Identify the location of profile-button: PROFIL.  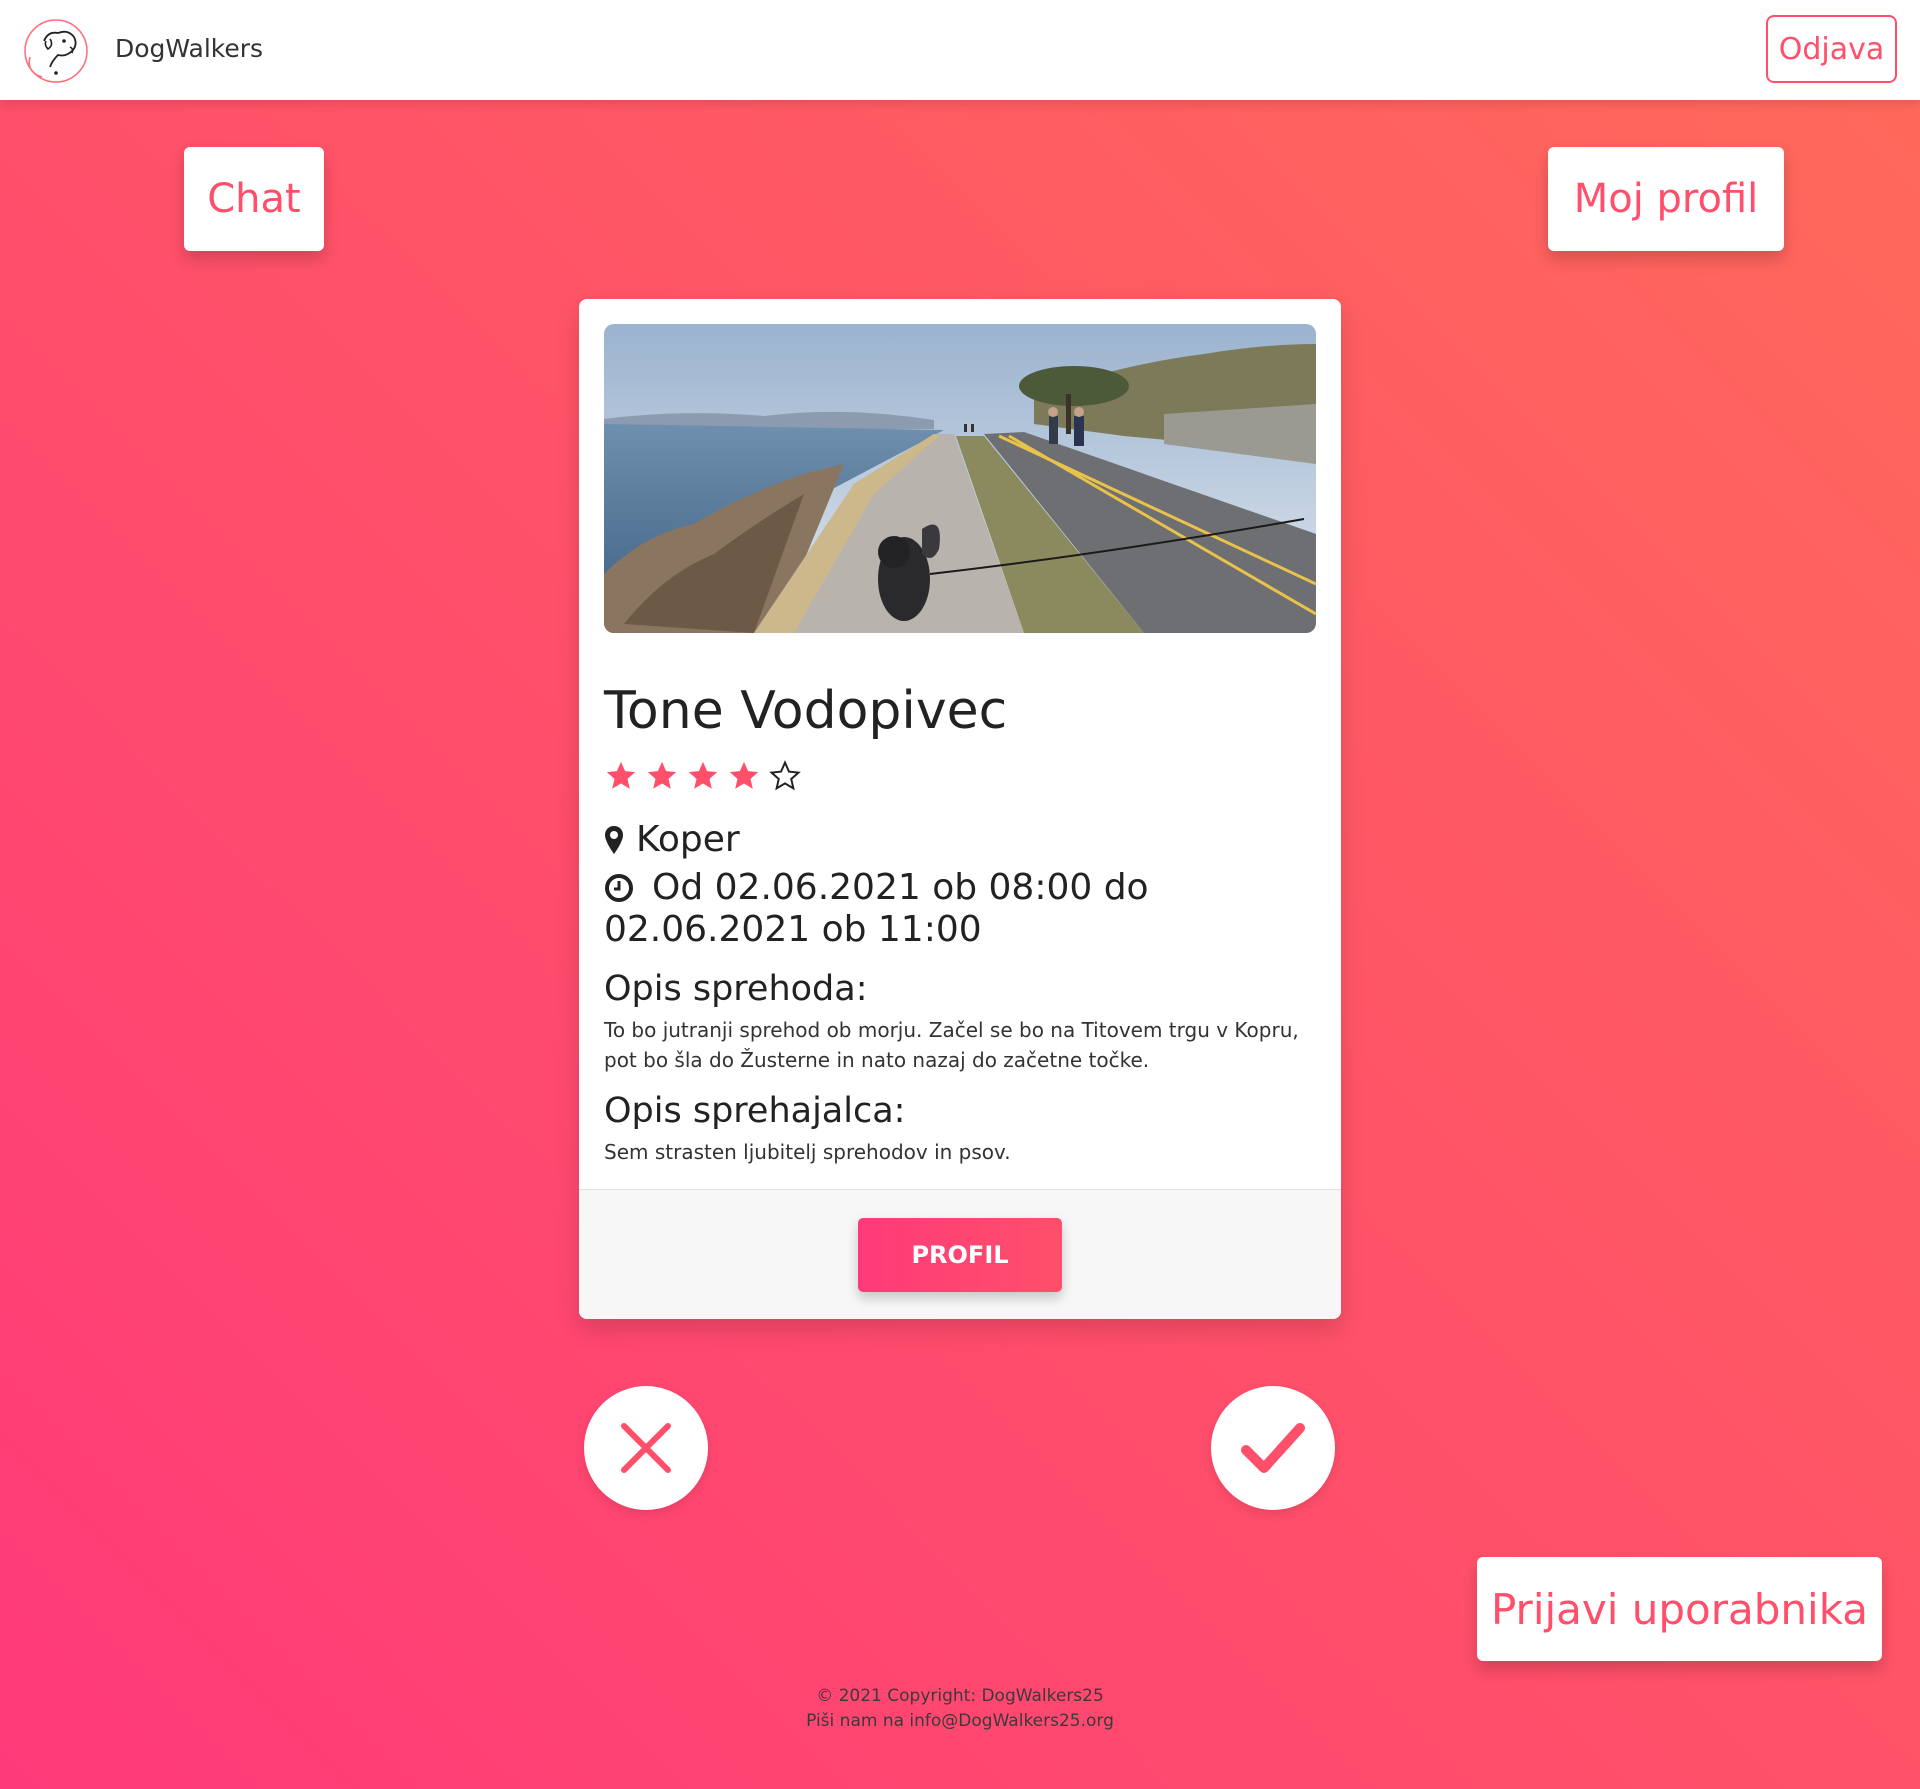
(960, 1255).